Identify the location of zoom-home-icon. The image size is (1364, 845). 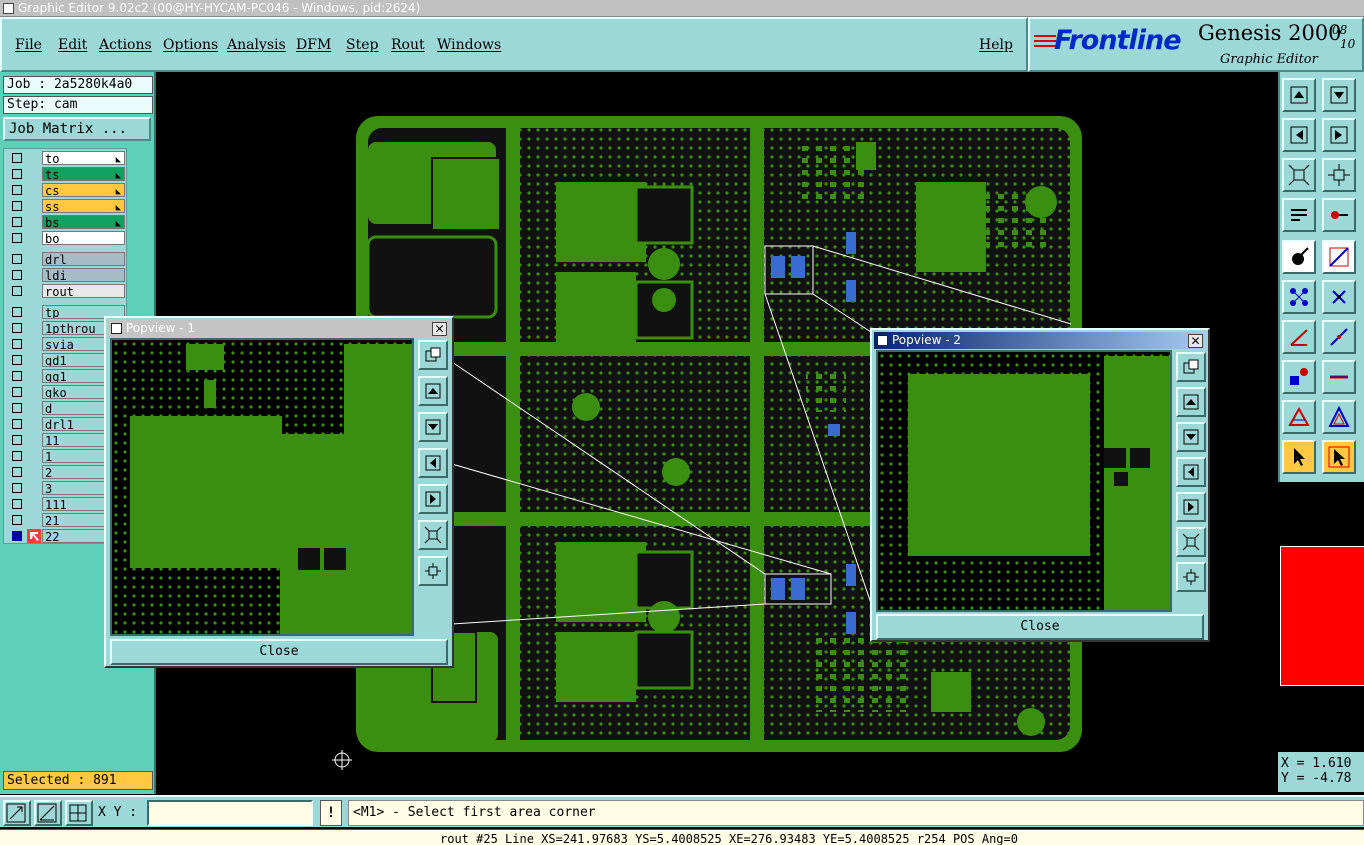
(1299, 95).